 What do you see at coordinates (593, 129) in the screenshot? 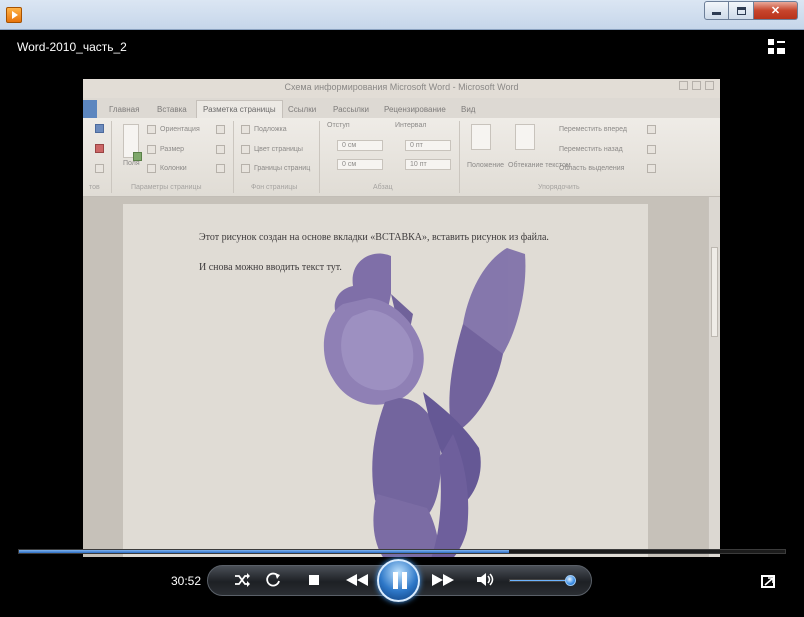
I see `ribbon-bring-forward: Переместить вперед` at bounding box center [593, 129].